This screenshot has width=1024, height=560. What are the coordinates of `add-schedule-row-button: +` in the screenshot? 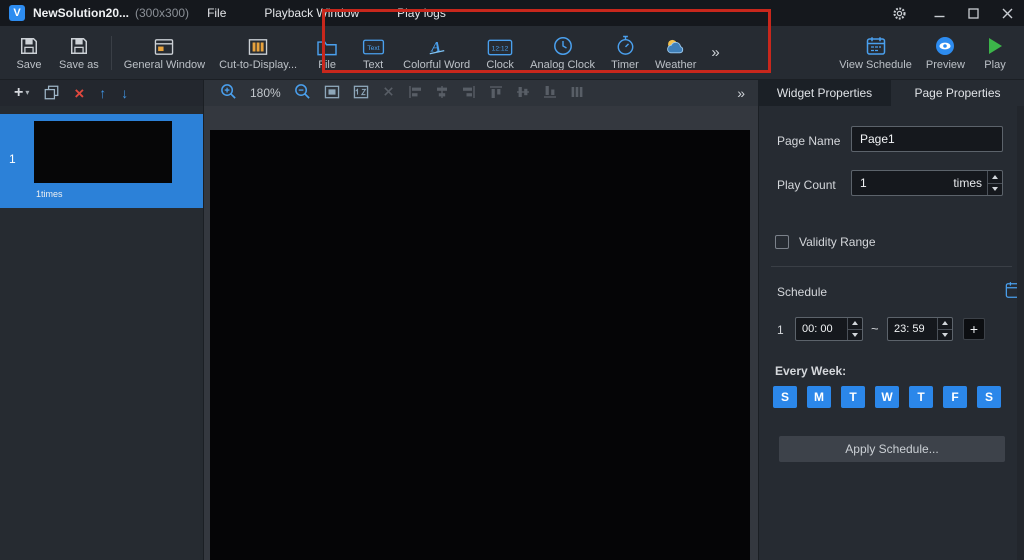 It's located at (974, 329).